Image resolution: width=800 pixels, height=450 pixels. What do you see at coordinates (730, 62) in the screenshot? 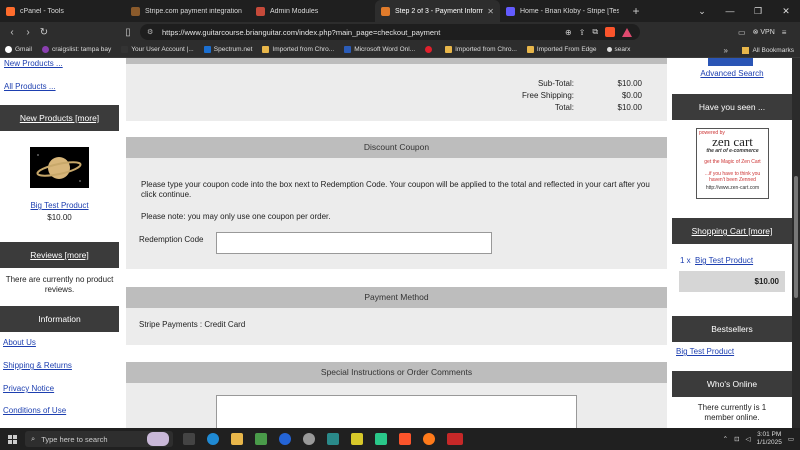
I see `search-button` at bounding box center [730, 62].